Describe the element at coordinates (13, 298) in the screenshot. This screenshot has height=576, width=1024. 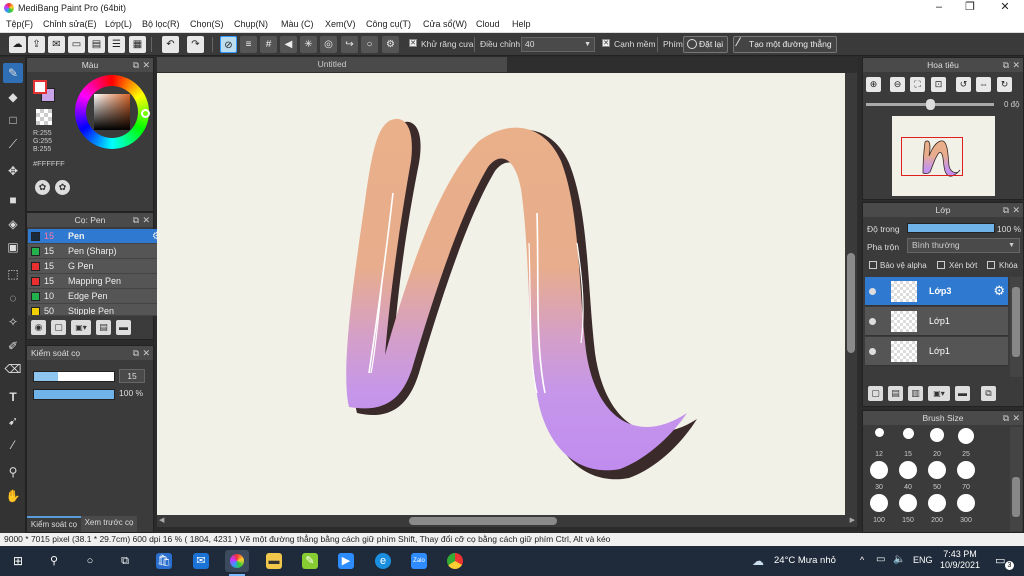
I see `lasso-tool-icon: ◌` at that location.